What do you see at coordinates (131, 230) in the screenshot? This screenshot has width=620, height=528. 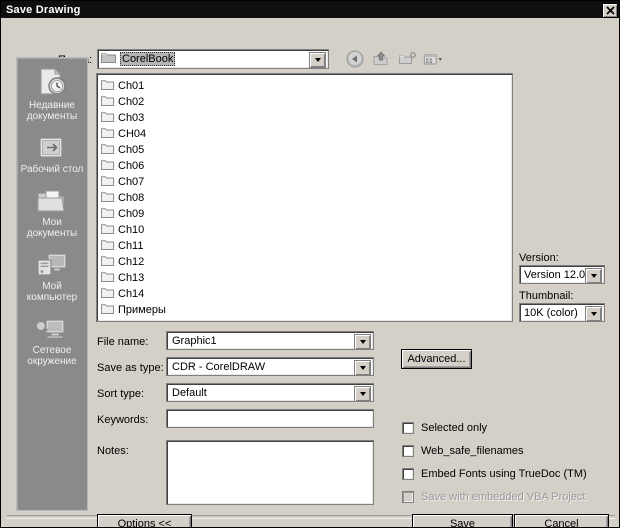 I see `file-list-item-label: Ch10` at bounding box center [131, 230].